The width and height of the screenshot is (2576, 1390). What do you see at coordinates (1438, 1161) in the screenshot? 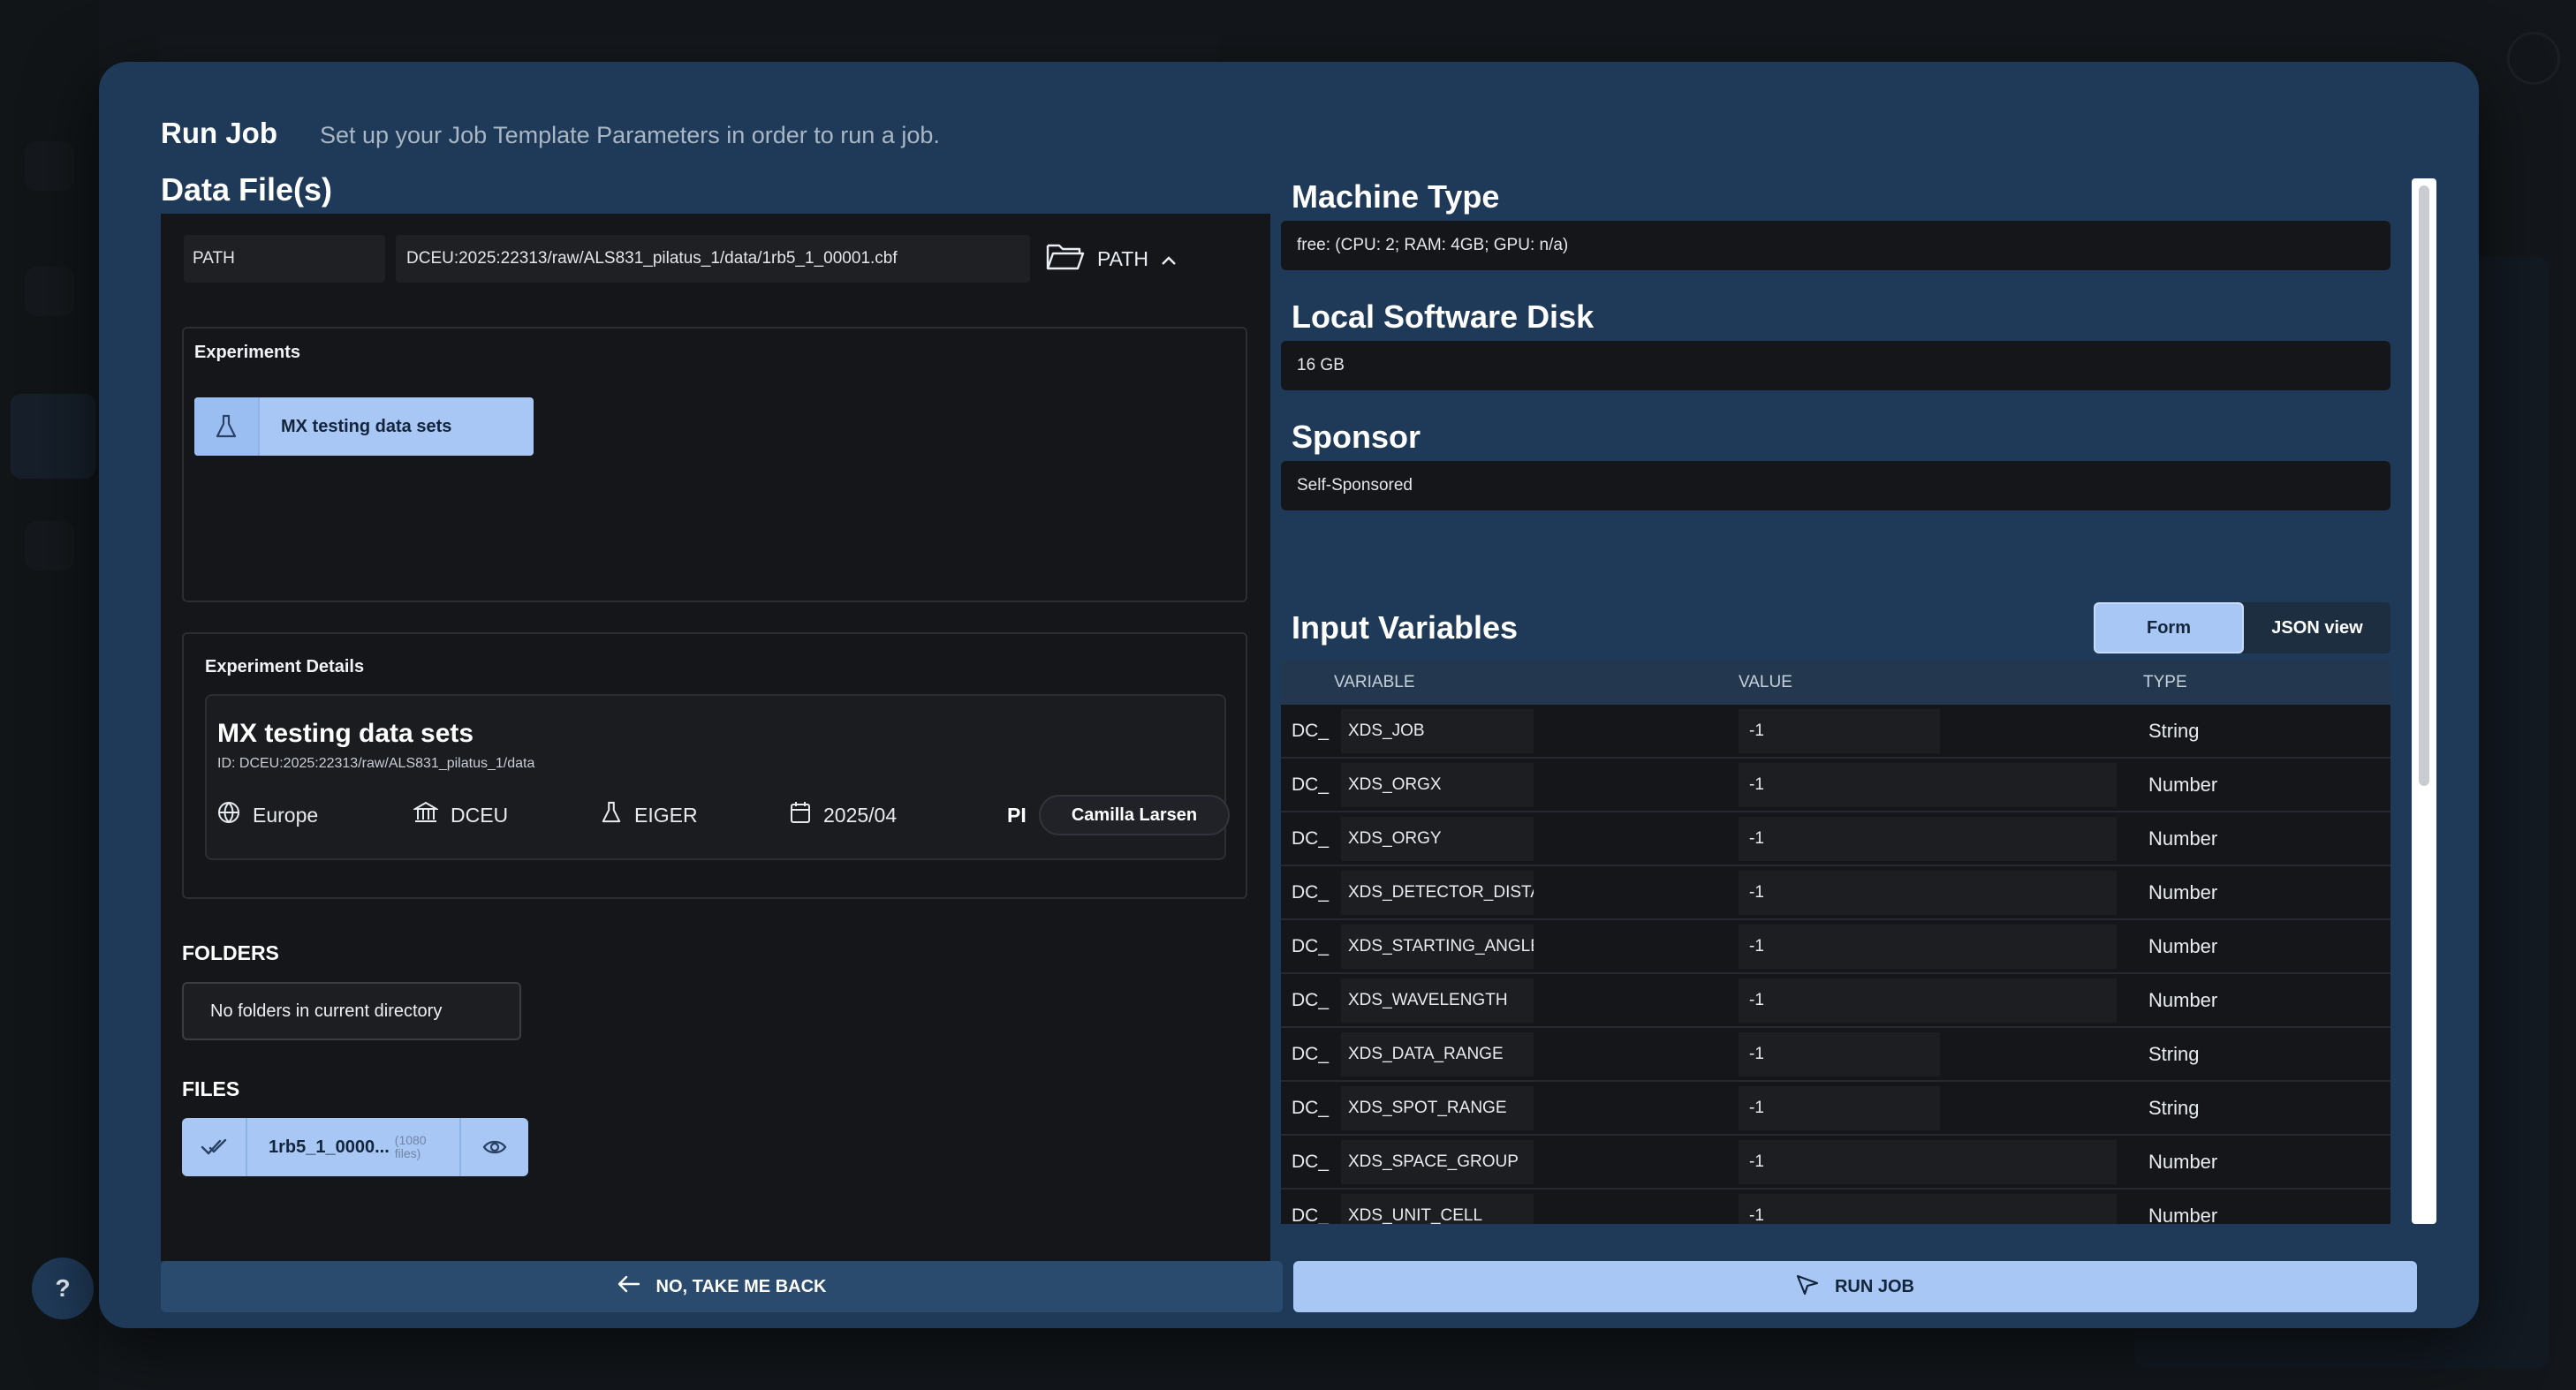
I see `variable-name-field: XDS_SPACE_GROUP` at bounding box center [1438, 1161].